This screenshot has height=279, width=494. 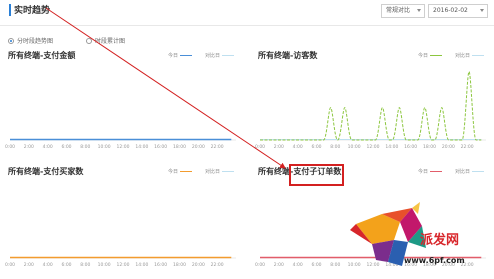 What do you see at coordinates (434, 260) in the screenshot?
I see `brand-url: www.6pf.com` at bounding box center [434, 260].